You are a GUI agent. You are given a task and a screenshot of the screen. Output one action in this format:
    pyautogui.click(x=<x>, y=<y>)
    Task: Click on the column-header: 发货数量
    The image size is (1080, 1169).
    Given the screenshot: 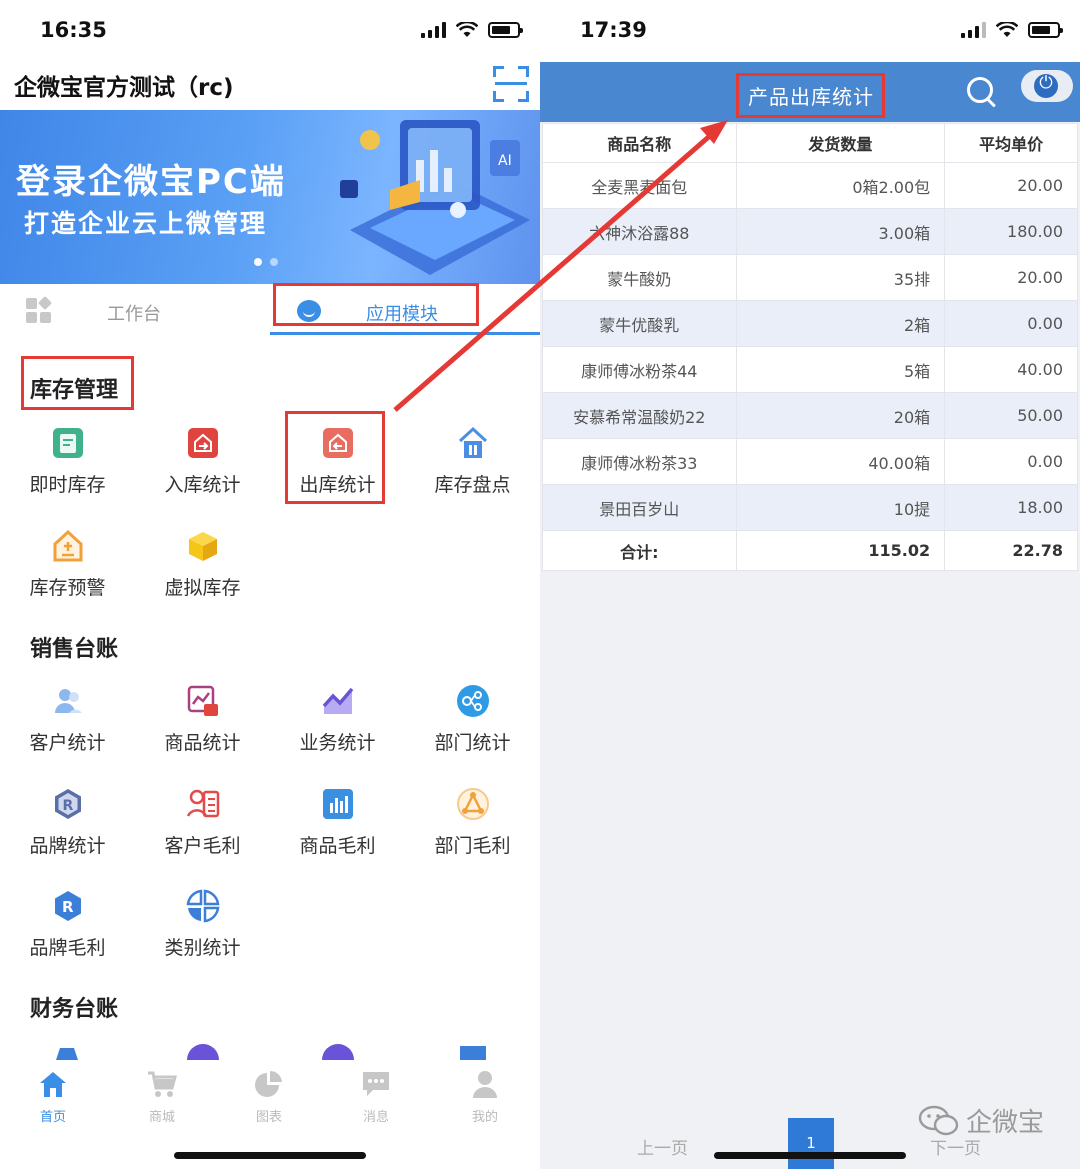 What is the action you would take?
    pyautogui.click(x=840, y=143)
    